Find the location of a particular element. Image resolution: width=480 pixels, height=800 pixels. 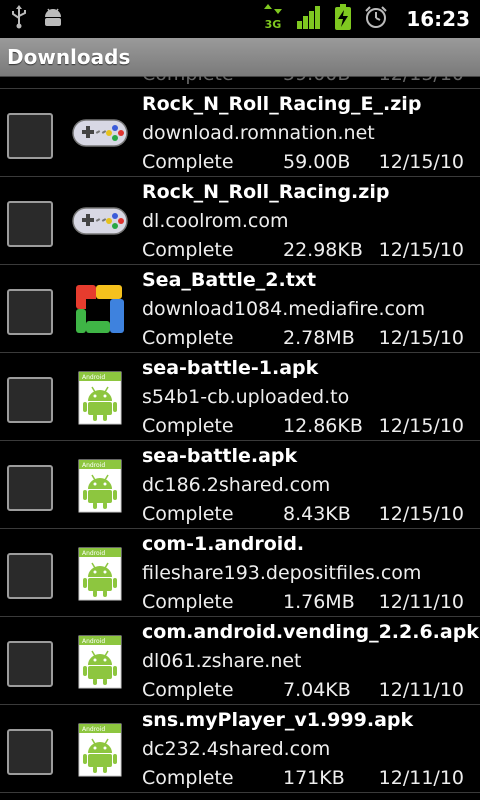

file-name: com.android.vending_2.2.6.apk is located at coordinates (310, 632).